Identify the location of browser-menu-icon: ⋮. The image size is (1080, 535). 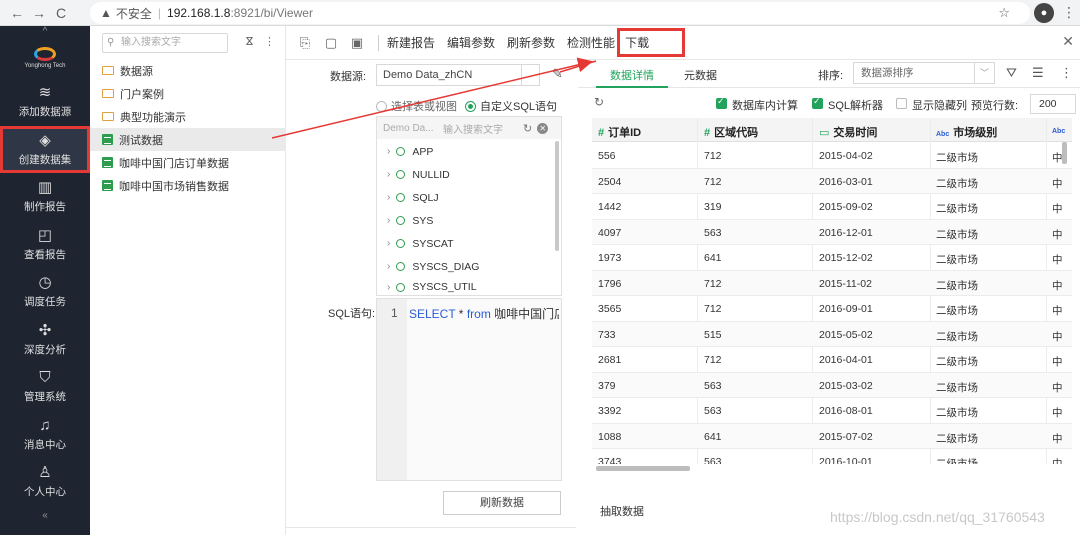
(1069, 12).